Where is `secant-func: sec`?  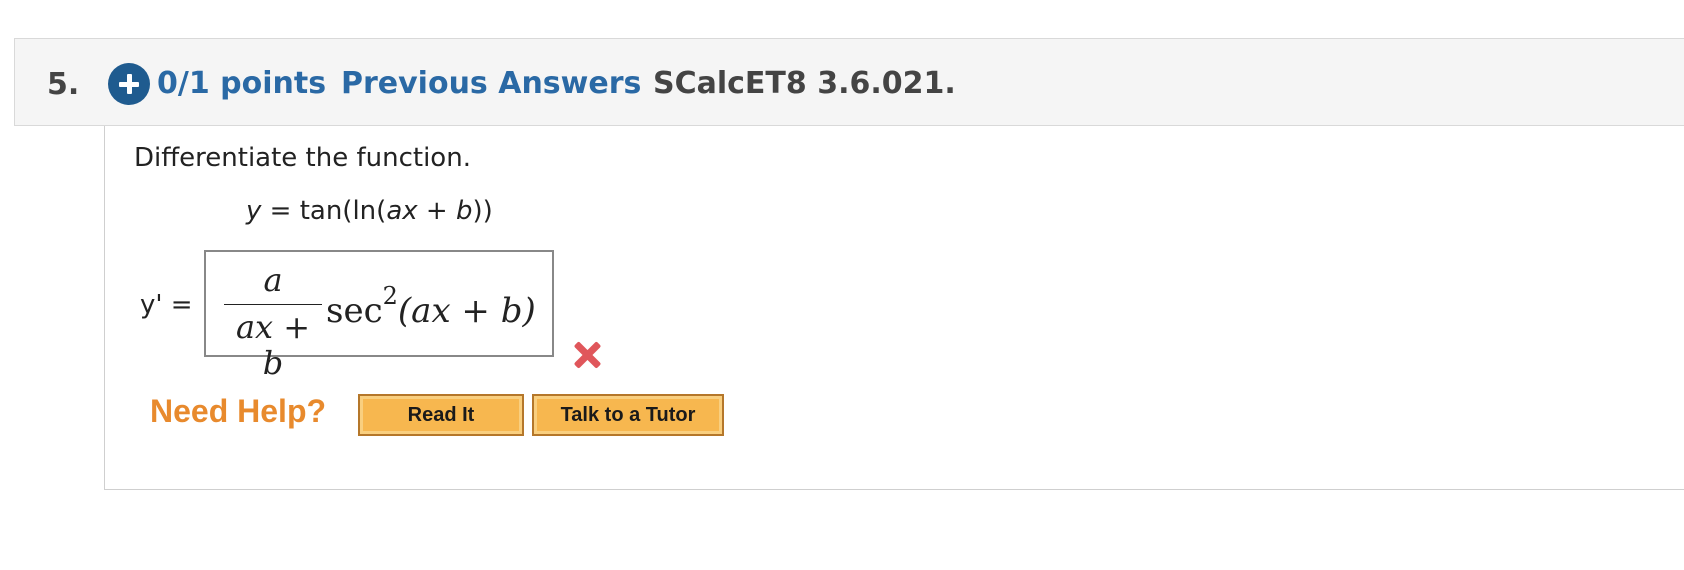 secant-func: sec is located at coordinates (354, 311).